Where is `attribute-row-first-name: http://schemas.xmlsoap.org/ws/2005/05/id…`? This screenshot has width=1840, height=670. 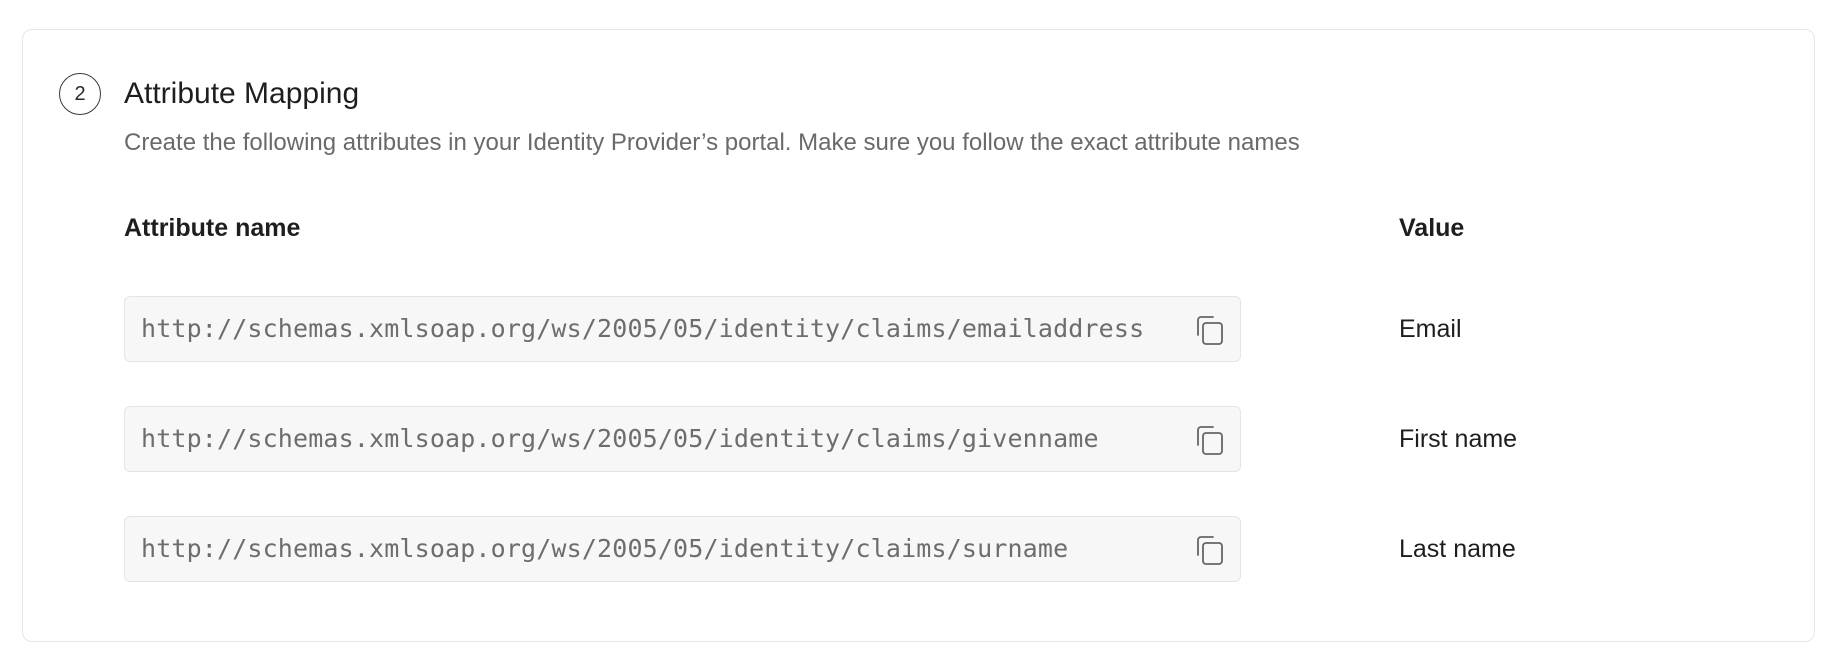 attribute-row-first-name: http://schemas.xmlsoap.org/ws/2005/05/id… is located at coordinates (982, 439).